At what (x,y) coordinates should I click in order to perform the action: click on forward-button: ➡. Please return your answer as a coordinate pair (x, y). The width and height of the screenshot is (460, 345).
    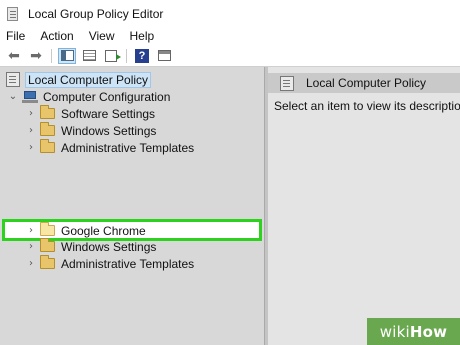
    Looking at the image, I should click on (36, 56).